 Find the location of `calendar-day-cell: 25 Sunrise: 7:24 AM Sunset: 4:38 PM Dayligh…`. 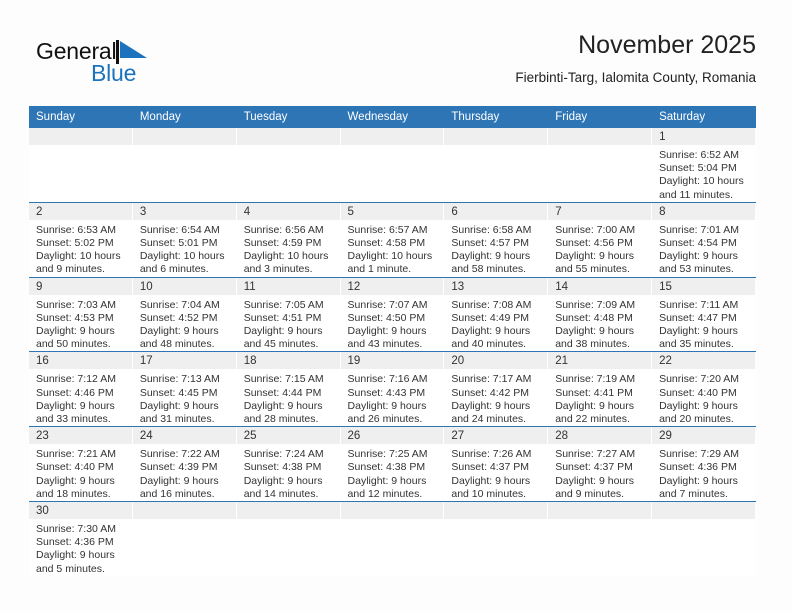

calendar-day-cell: 25 Sunrise: 7:24 AM Sunset: 4:38 PM Dayligh… is located at coordinates (288, 464).